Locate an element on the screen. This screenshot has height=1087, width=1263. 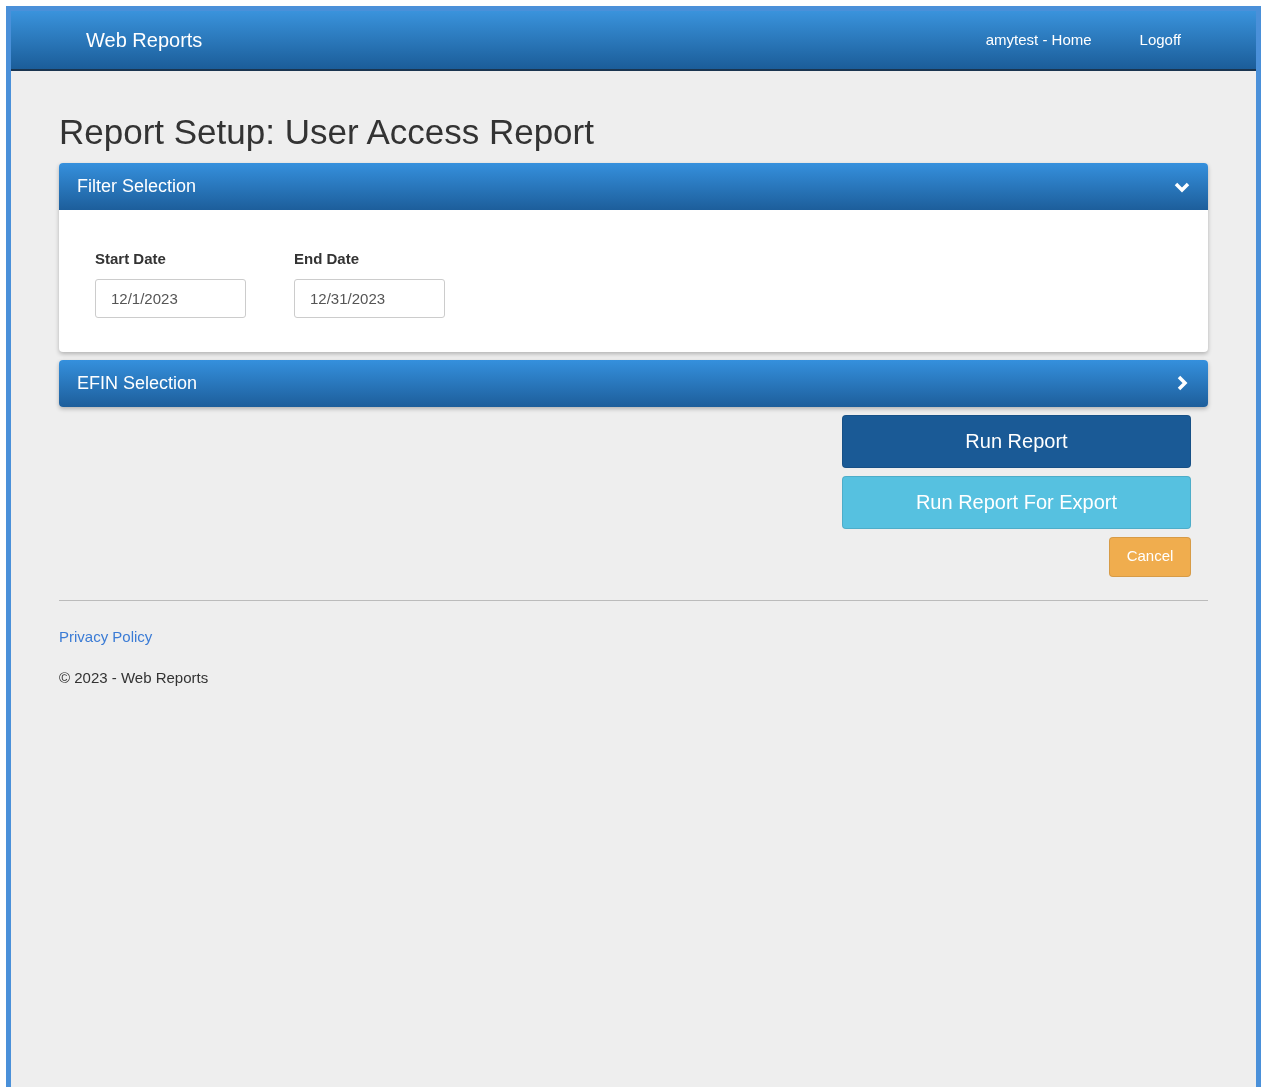
copyright-text: © 2023 - Web Reports is located at coordinates (134, 677).